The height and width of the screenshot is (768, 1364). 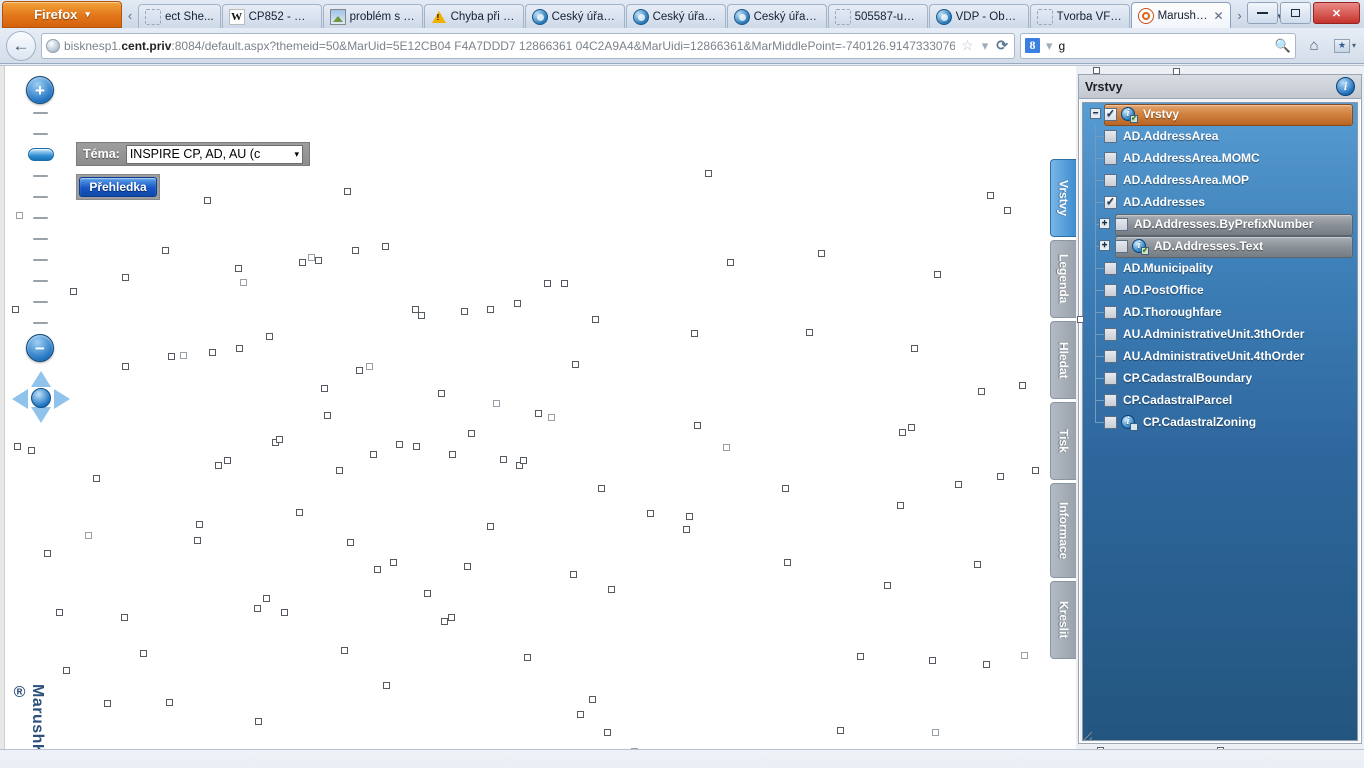 I want to click on layer-tree-row: AD.Thoroughfare, so click(x=1220, y=312).